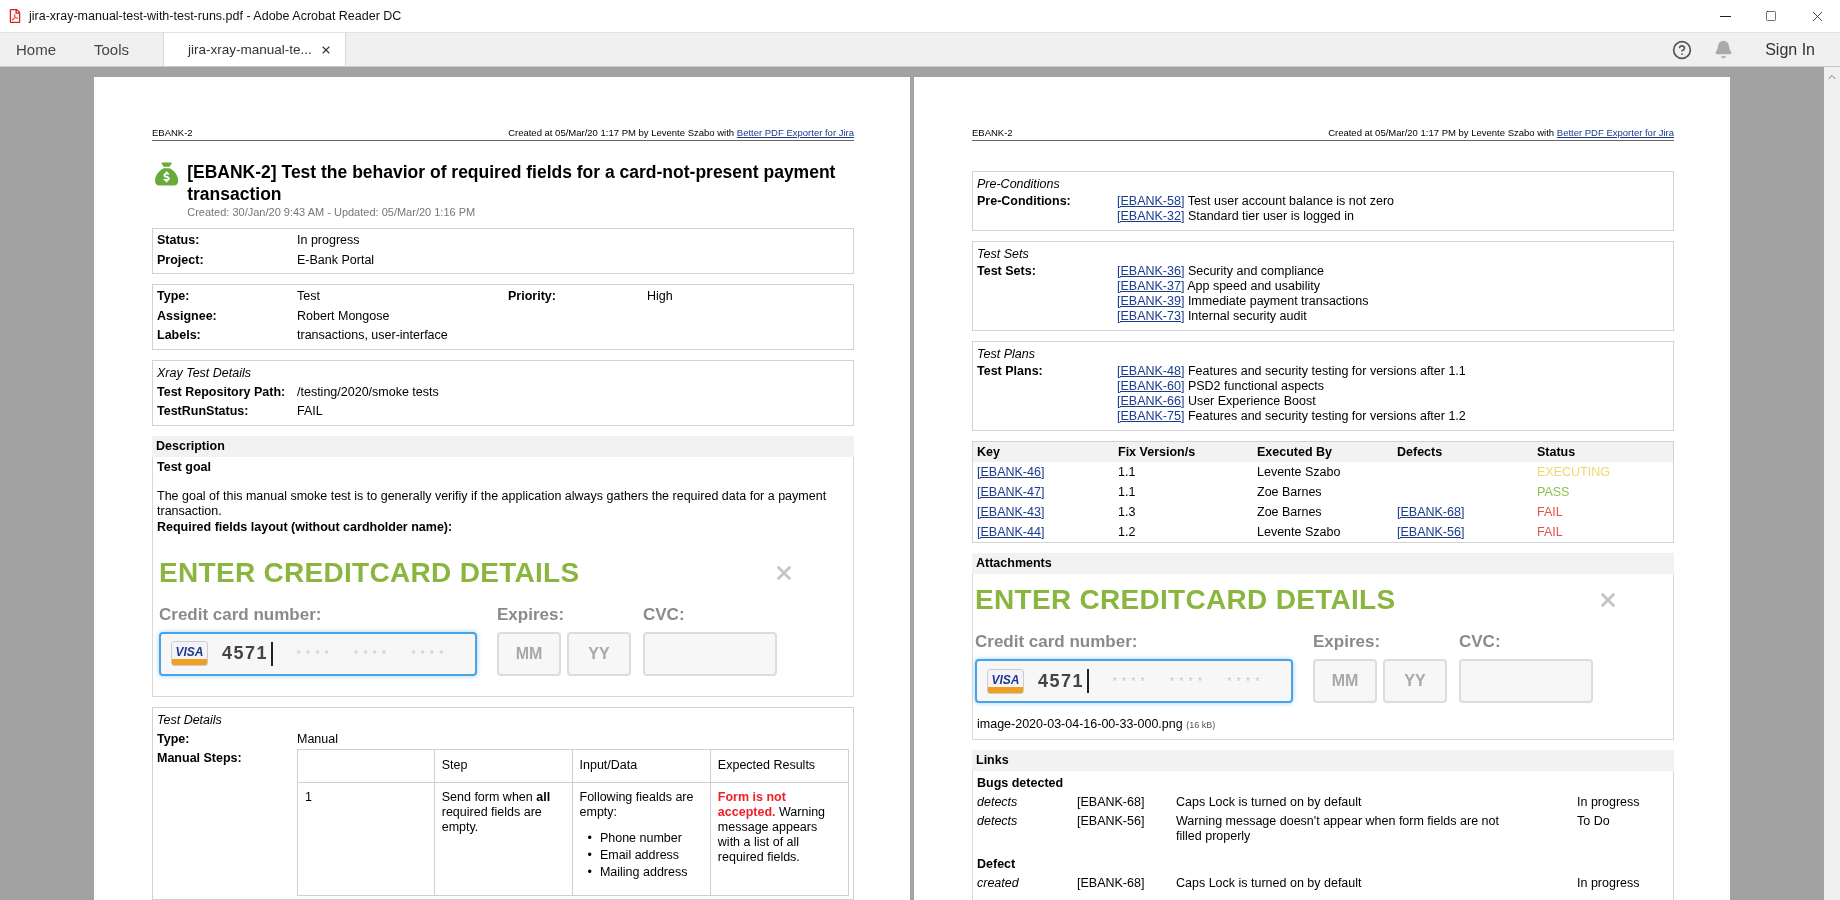 Image resolution: width=1840 pixels, height=900 pixels. Describe the element at coordinates (643, 872) in the screenshot. I see `list-item: Mailing address` at that location.